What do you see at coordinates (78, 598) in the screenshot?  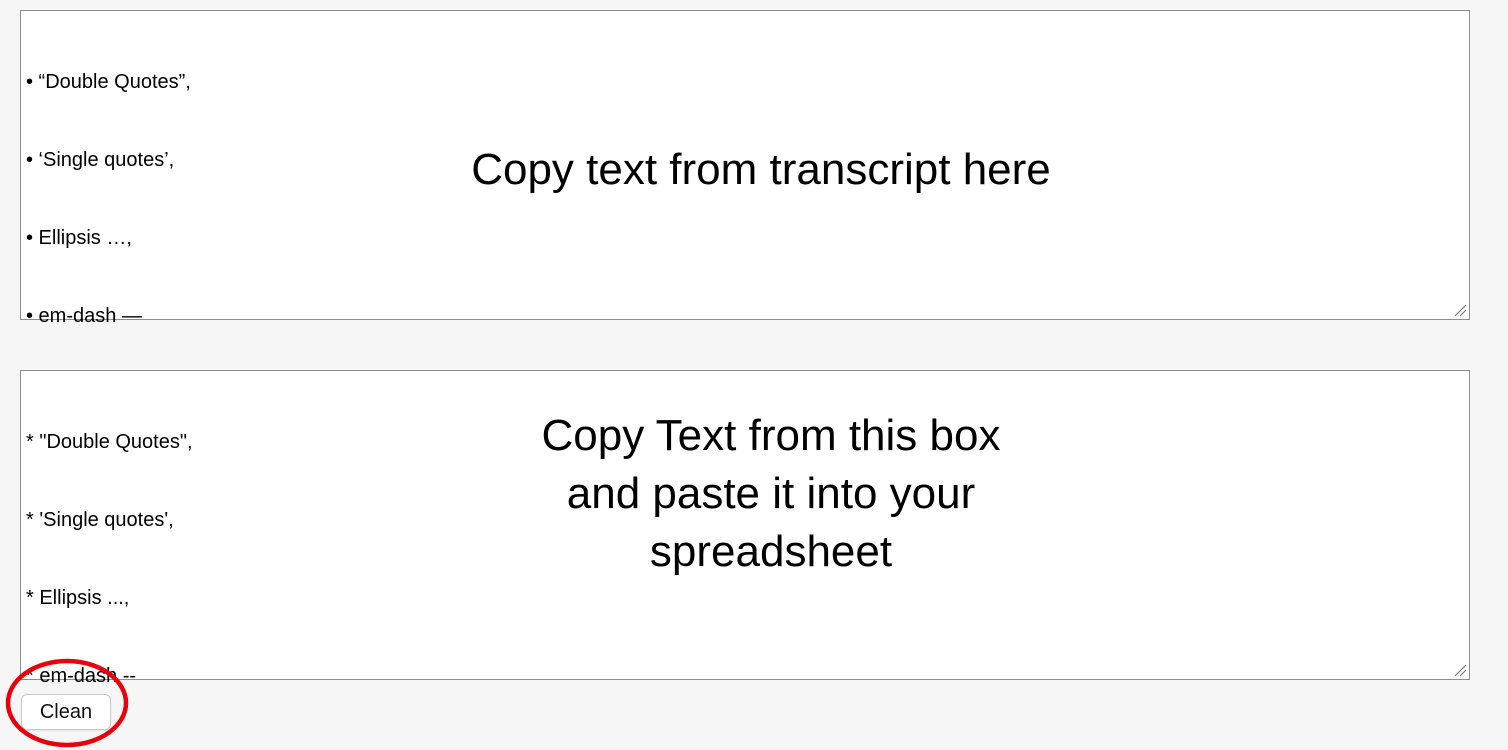 I see `output-line: * Ellipsis ...,` at bounding box center [78, 598].